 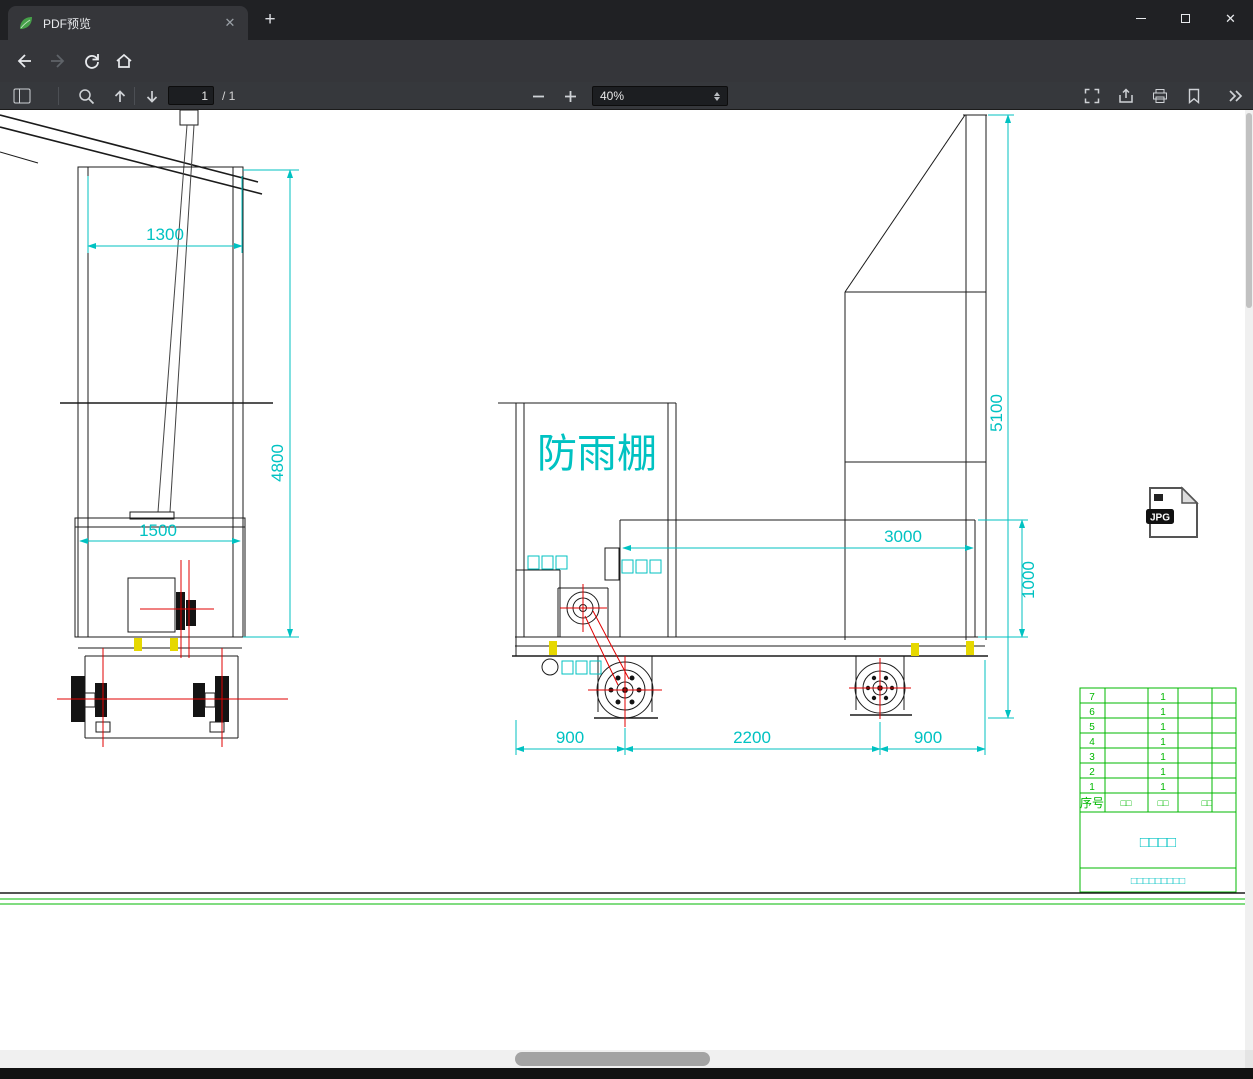 I want to click on bom-header-no: 序号, so click(x=1092, y=802).